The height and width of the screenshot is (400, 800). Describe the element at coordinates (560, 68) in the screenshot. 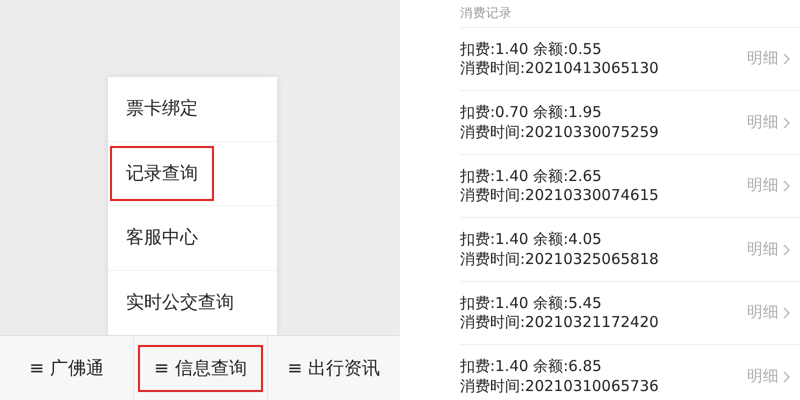

I see `time-text: 消费时间:20210413065130` at that location.